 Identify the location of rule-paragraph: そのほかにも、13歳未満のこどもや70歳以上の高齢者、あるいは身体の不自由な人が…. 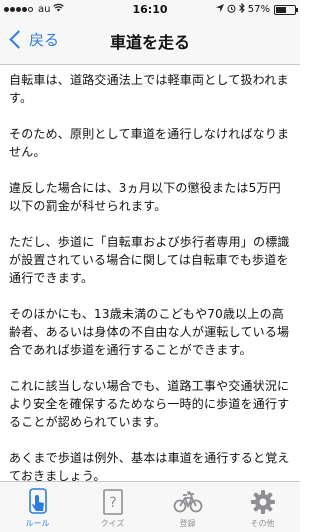
(149, 332).